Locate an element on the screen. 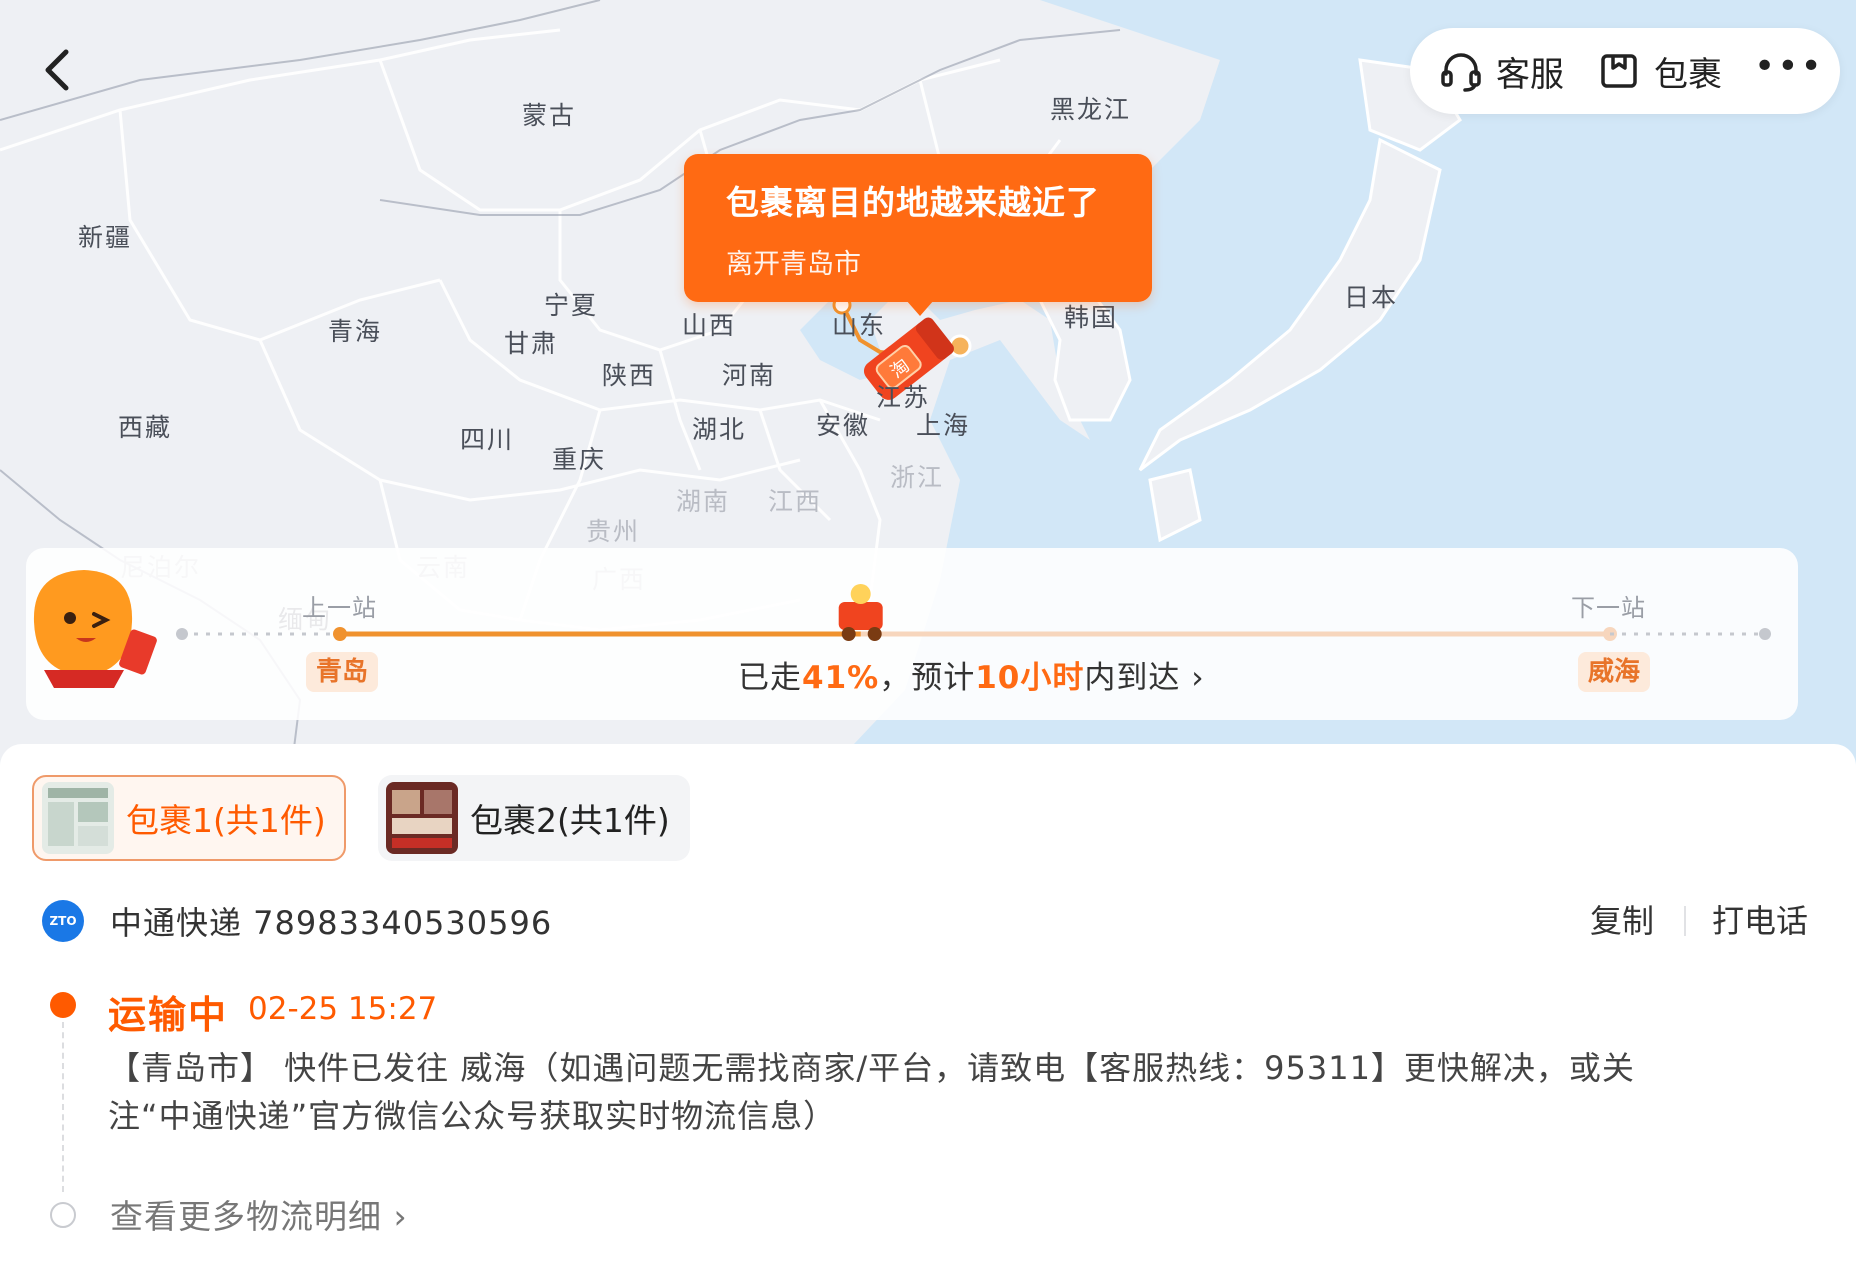 This screenshot has height=1262, width=1856. region-label: 贵州 is located at coordinates (613, 531).